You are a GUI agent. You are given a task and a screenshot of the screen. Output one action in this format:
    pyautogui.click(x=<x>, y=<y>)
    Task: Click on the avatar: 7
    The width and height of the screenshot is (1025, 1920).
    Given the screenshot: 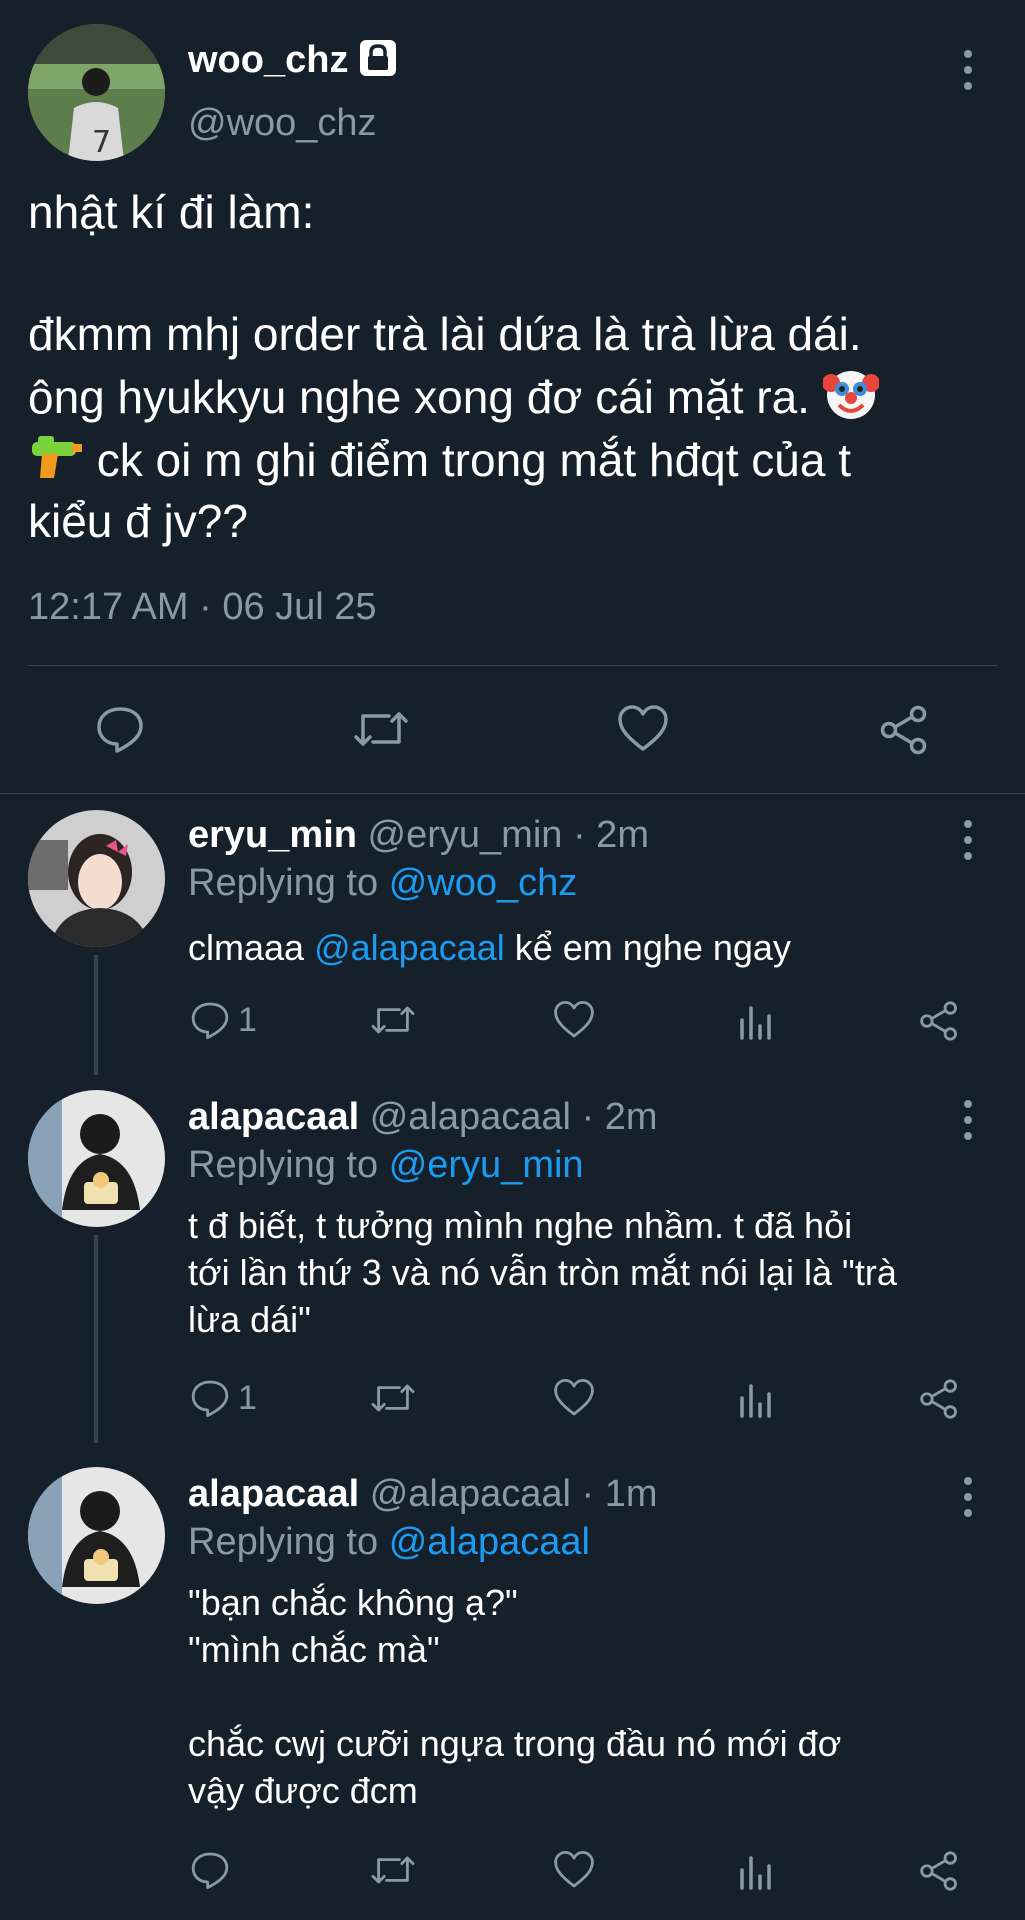 What is the action you would take?
    pyautogui.click(x=96, y=92)
    